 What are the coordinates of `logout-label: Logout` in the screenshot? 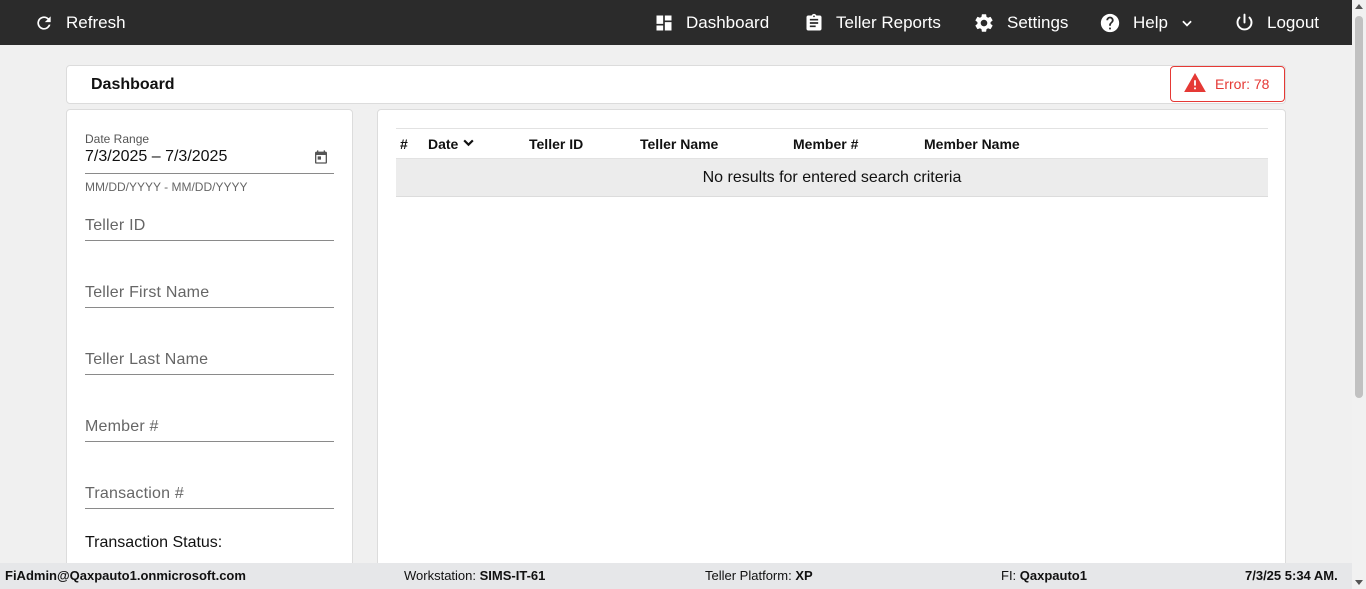 It's located at (1293, 22).